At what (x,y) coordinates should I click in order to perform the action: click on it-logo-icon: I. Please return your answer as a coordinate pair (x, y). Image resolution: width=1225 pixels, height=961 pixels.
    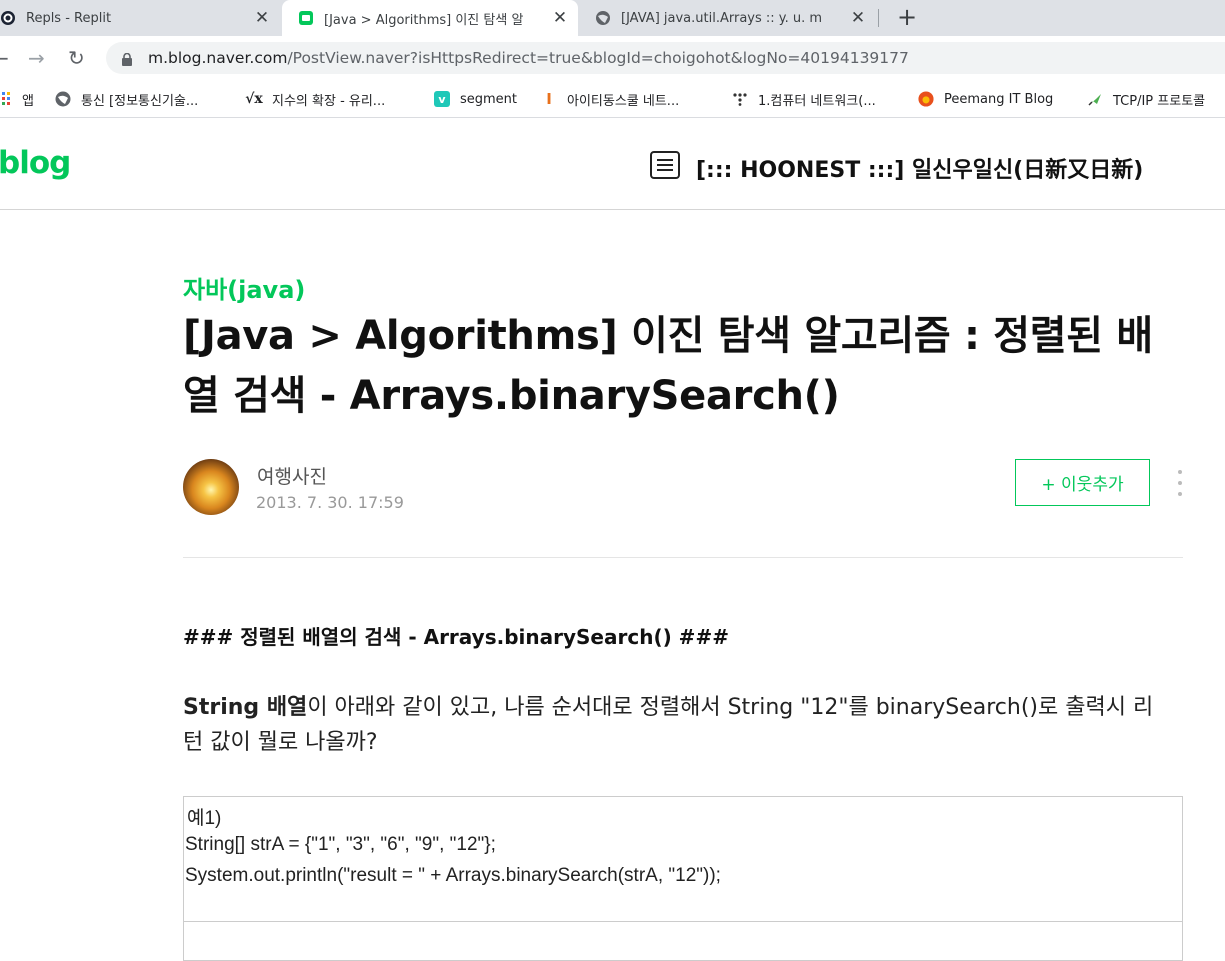
    Looking at the image, I should click on (549, 99).